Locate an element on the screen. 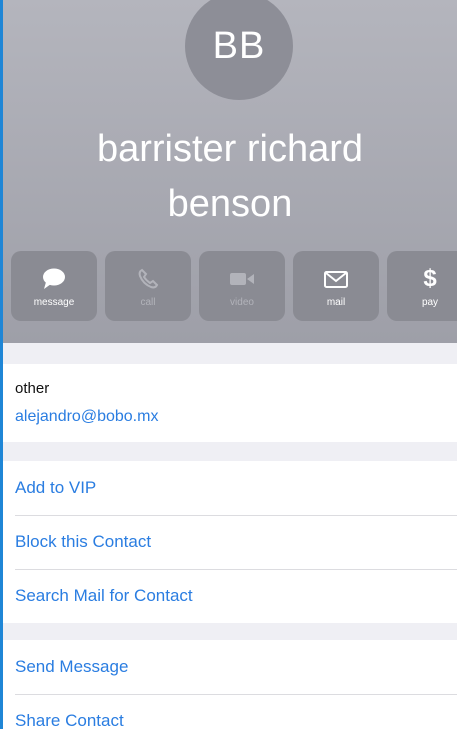  send-message-button: Send Message is located at coordinates (230, 667).